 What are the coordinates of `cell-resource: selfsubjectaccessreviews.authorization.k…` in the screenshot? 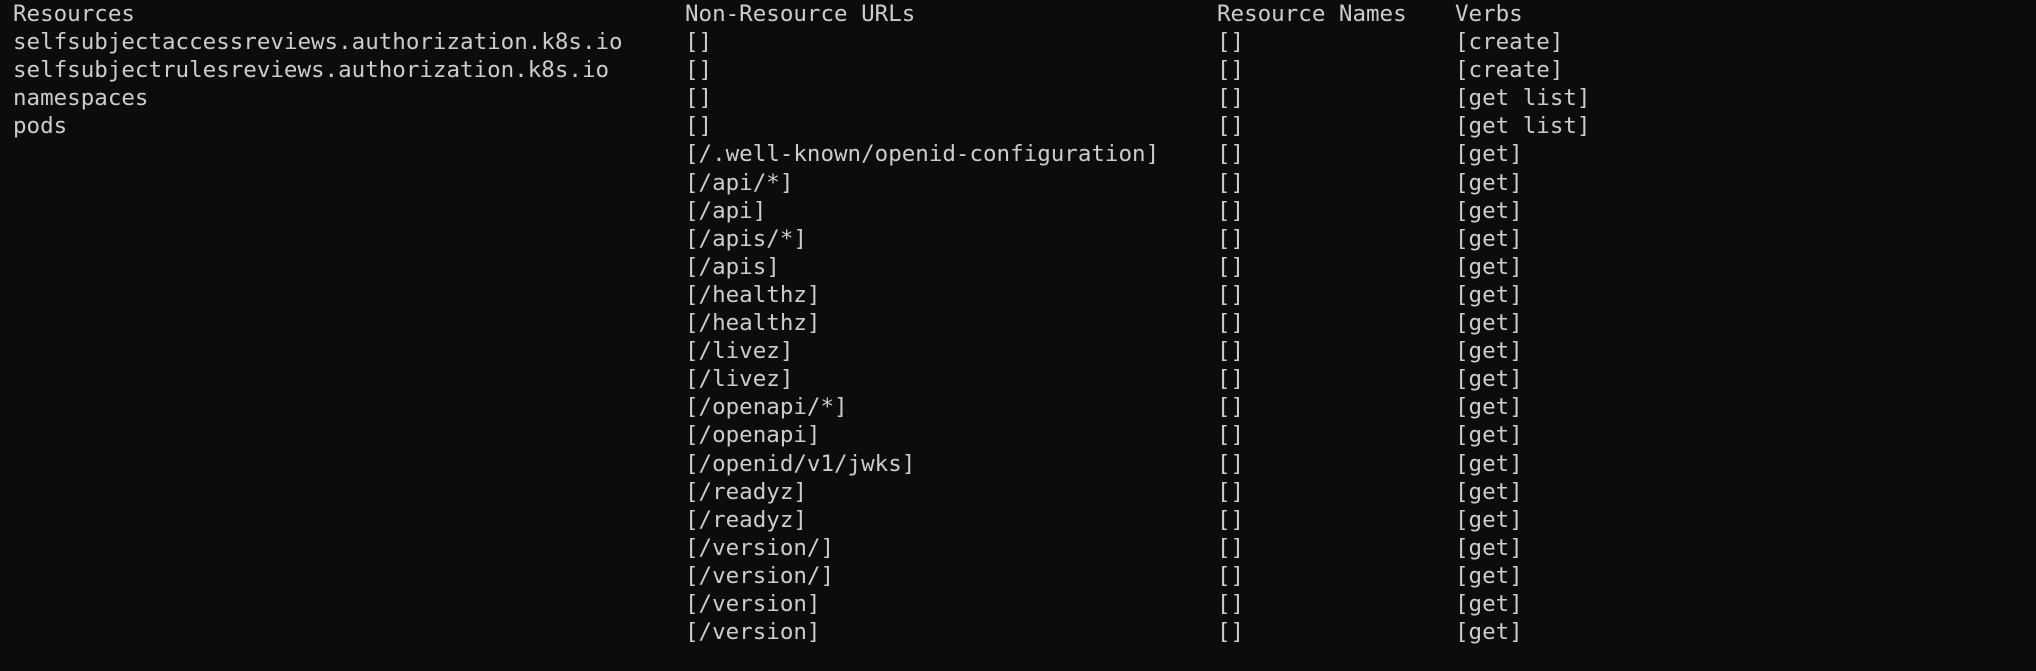 It's located at (318, 42).